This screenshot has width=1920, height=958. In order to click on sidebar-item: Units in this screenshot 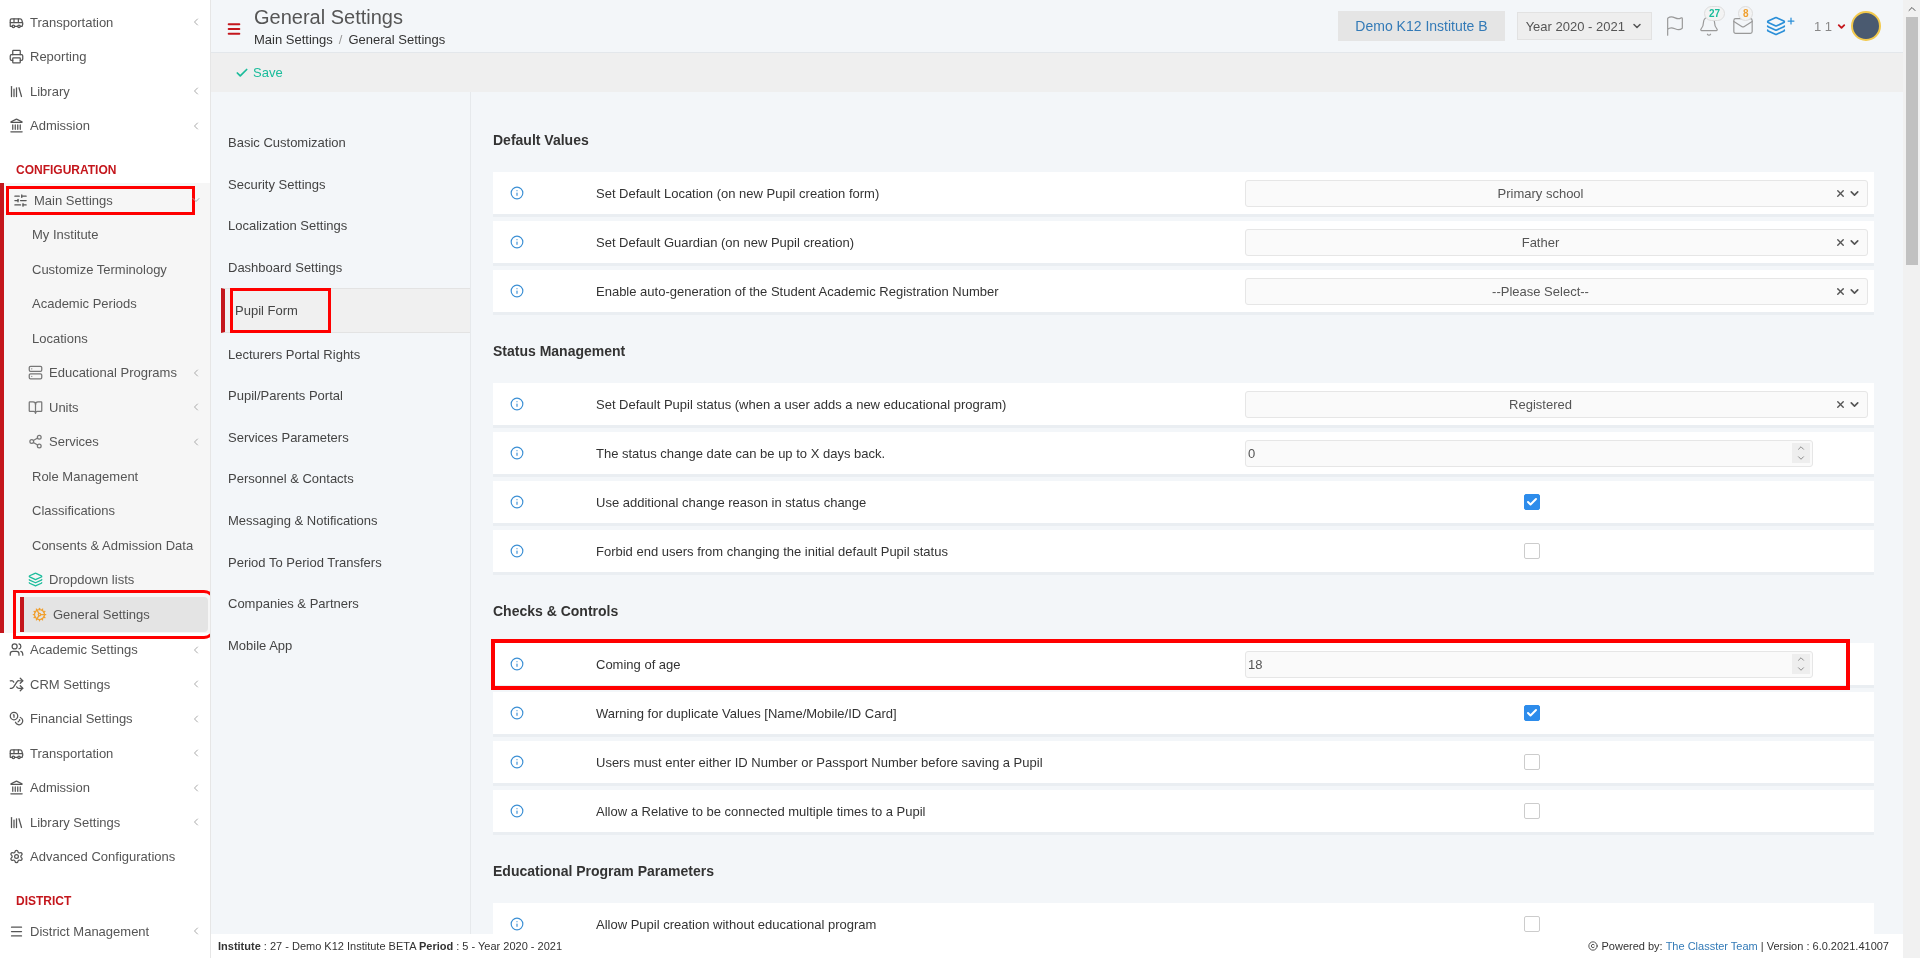, I will do `click(107, 407)`.